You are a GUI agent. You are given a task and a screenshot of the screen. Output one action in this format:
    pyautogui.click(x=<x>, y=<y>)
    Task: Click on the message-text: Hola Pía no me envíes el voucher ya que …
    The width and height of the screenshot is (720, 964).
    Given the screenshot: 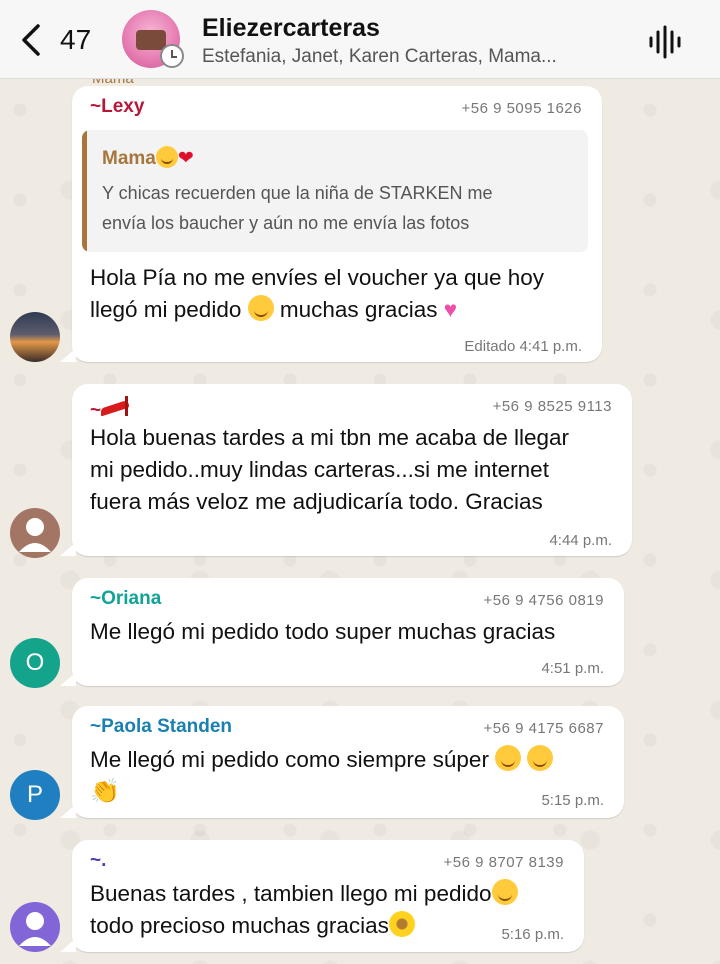 What is the action you would take?
    pyautogui.click(x=317, y=293)
    